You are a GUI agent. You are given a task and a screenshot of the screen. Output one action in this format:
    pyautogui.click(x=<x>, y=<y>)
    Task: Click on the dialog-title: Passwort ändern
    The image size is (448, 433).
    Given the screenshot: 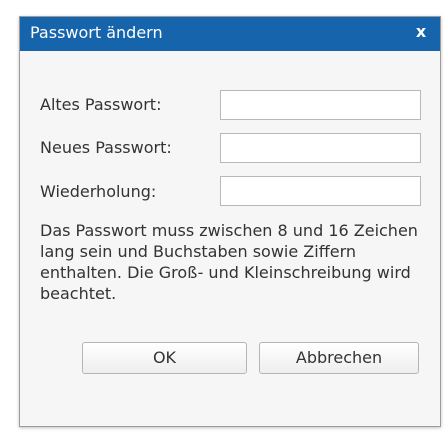 What is the action you would take?
    pyautogui.click(x=96, y=32)
    